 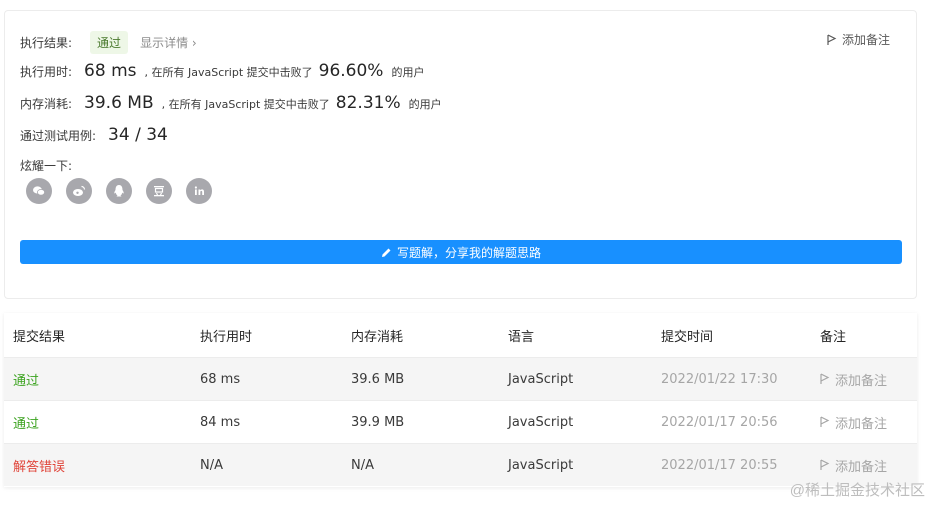 I want to click on add-note-button: 添加备注, so click(x=858, y=39).